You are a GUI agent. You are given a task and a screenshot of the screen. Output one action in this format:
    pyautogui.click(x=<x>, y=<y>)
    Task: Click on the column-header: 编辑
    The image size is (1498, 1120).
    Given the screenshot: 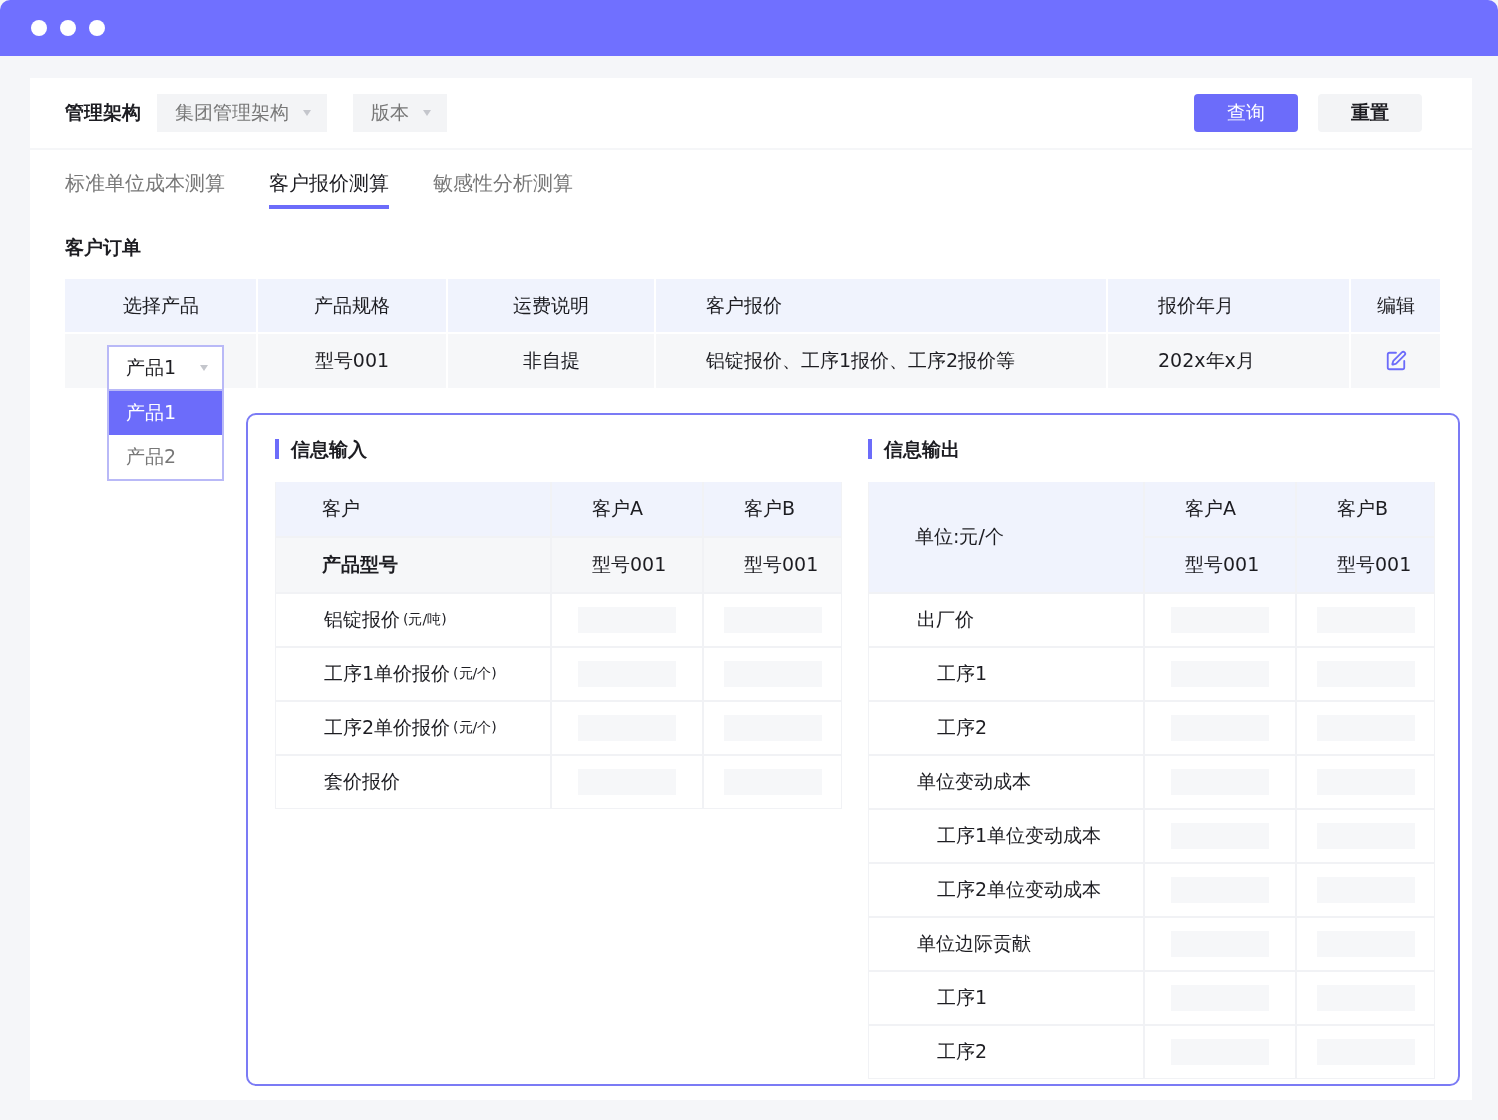 What is the action you would take?
    pyautogui.click(x=1395, y=305)
    